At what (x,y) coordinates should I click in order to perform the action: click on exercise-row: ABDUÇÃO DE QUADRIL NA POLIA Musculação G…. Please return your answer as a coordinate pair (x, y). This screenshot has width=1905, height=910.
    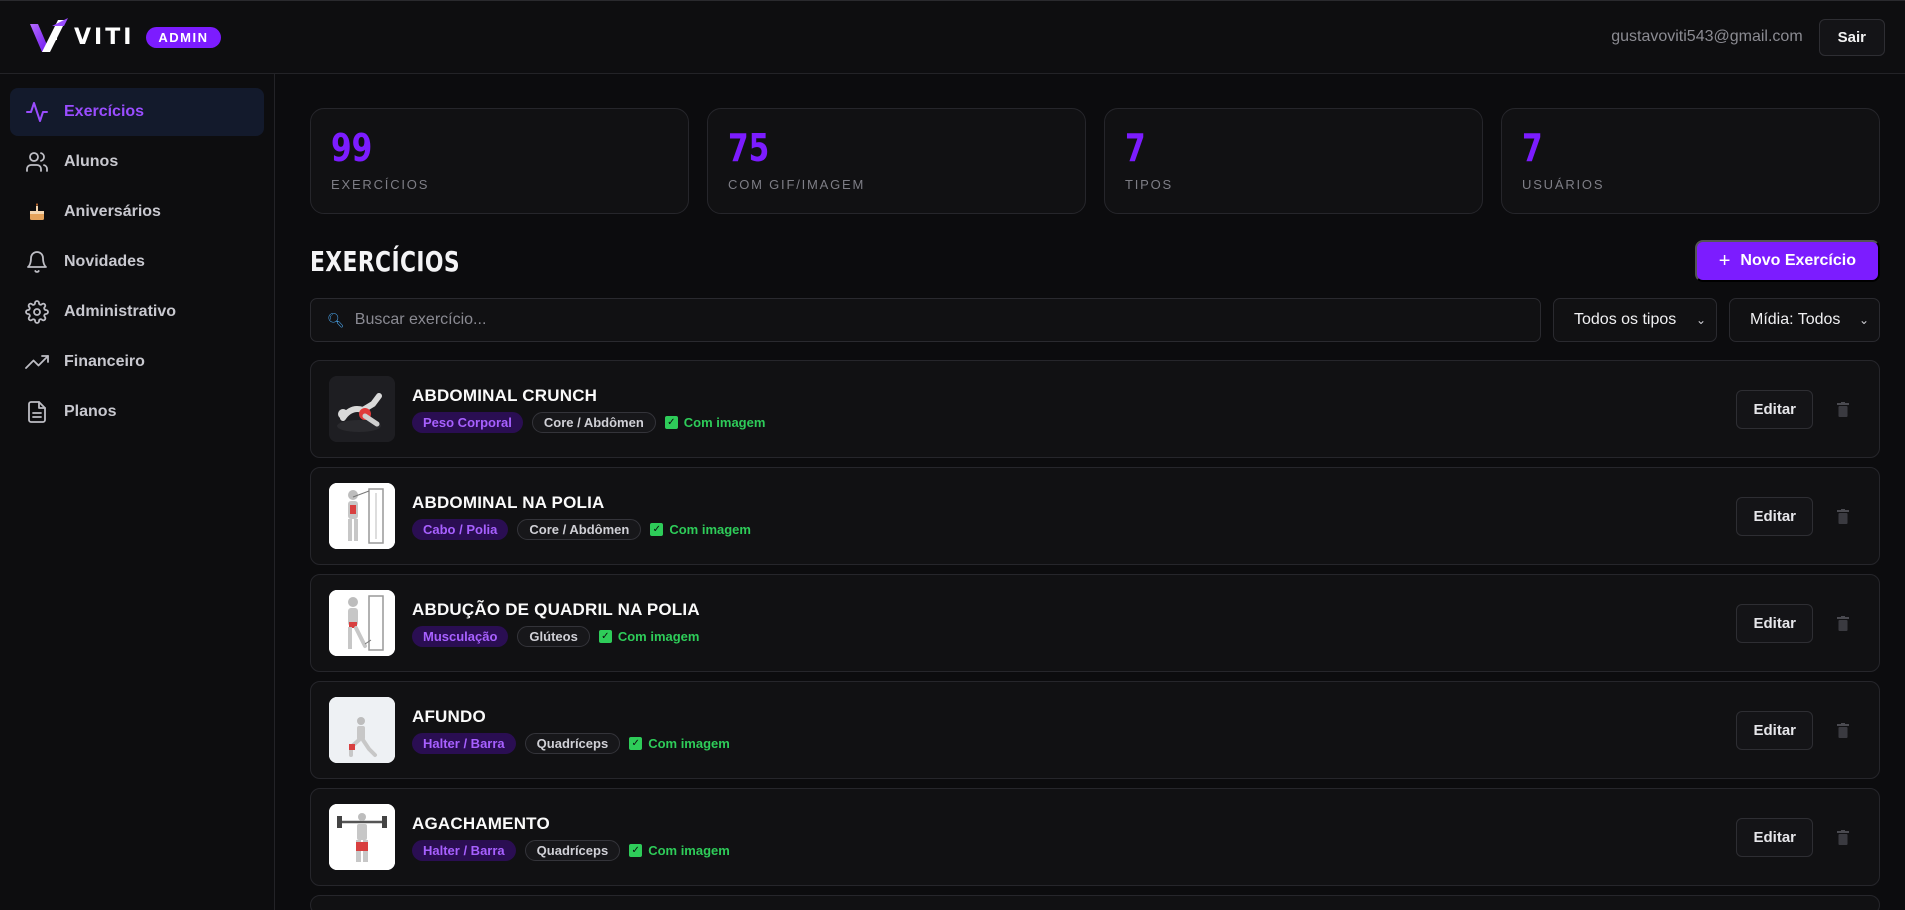
    Looking at the image, I should click on (1095, 623).